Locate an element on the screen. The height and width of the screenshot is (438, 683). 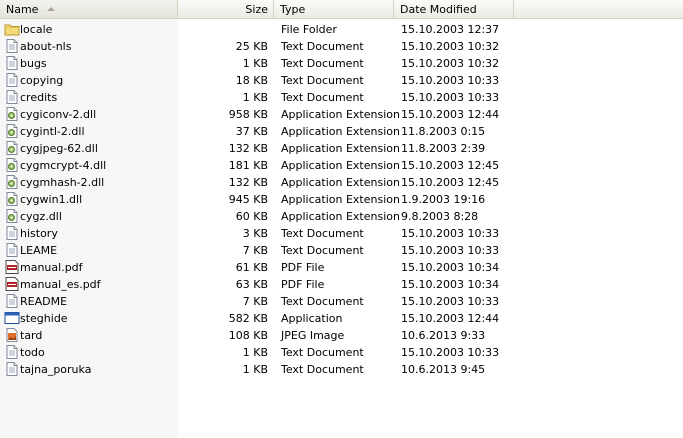
file-date-modified: 11.8.2003 2:39 is located at coordinates (443, 148).